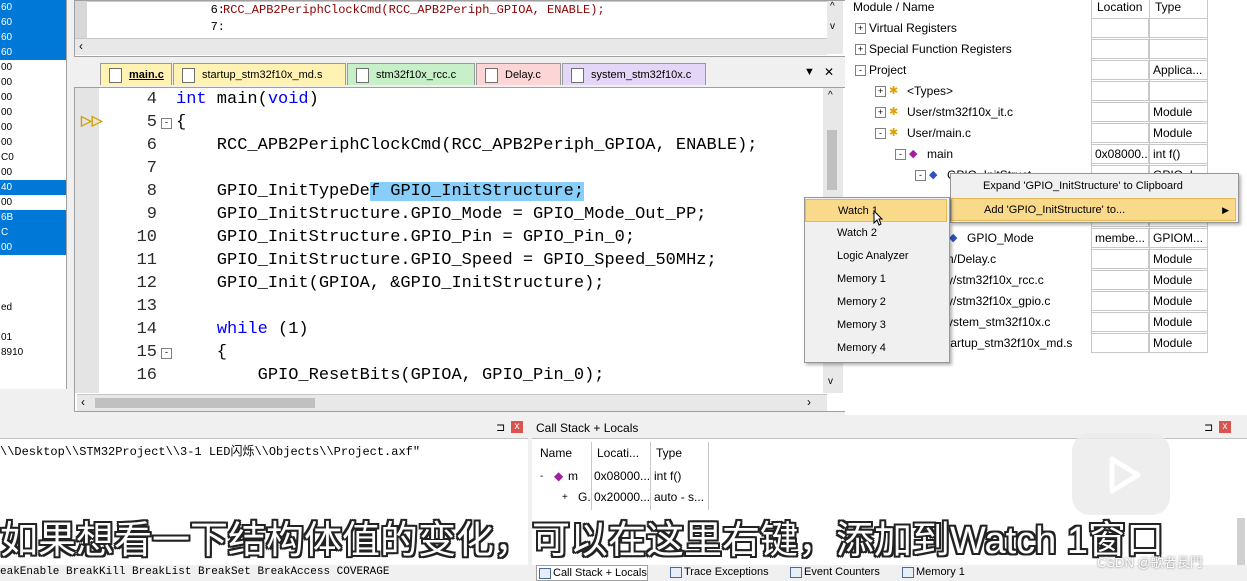 The width and height of the screenshot is (1247, 581). Describe the element at coordinates (447, 306) in the screenshot. I see `code-line: 13` at that location.